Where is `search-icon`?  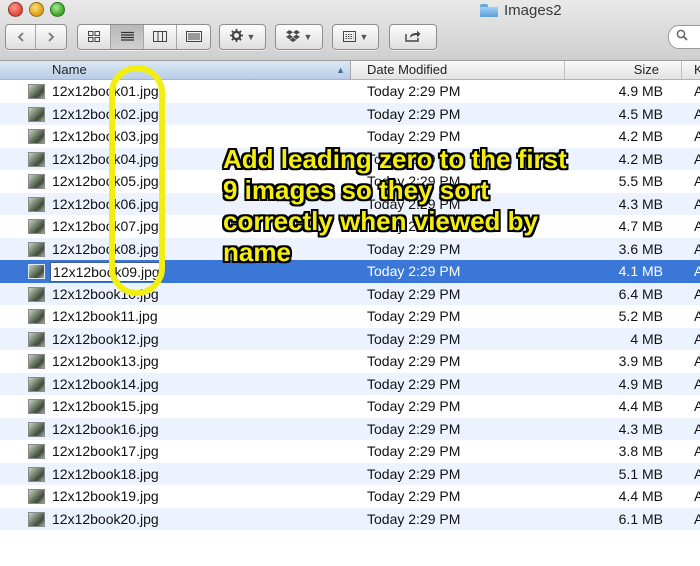
search-icon is located at coordinates (682, 36).